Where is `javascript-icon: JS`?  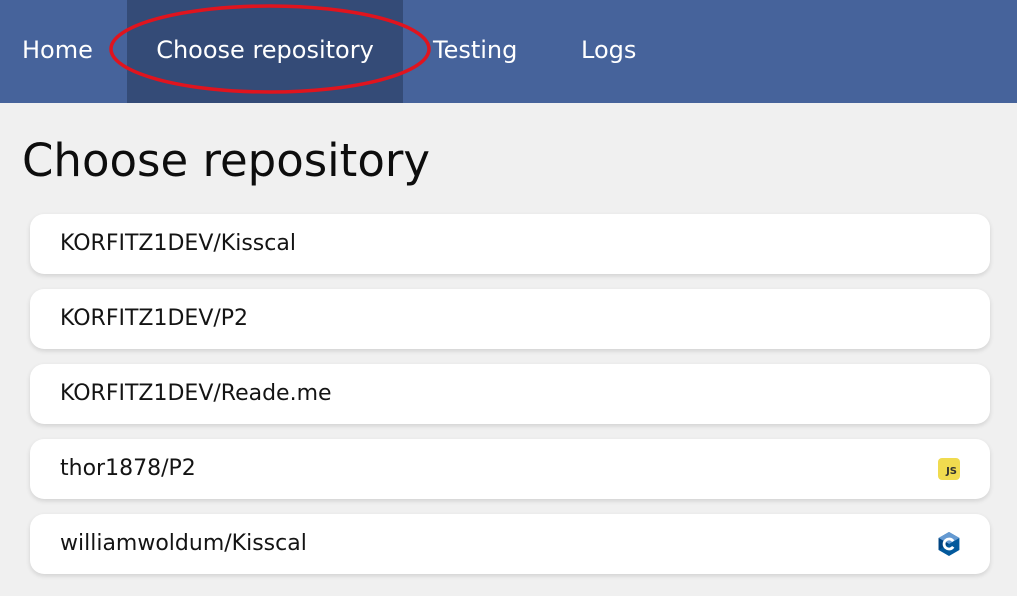 javascript-icon: JS is located at coordinates (949, 469).